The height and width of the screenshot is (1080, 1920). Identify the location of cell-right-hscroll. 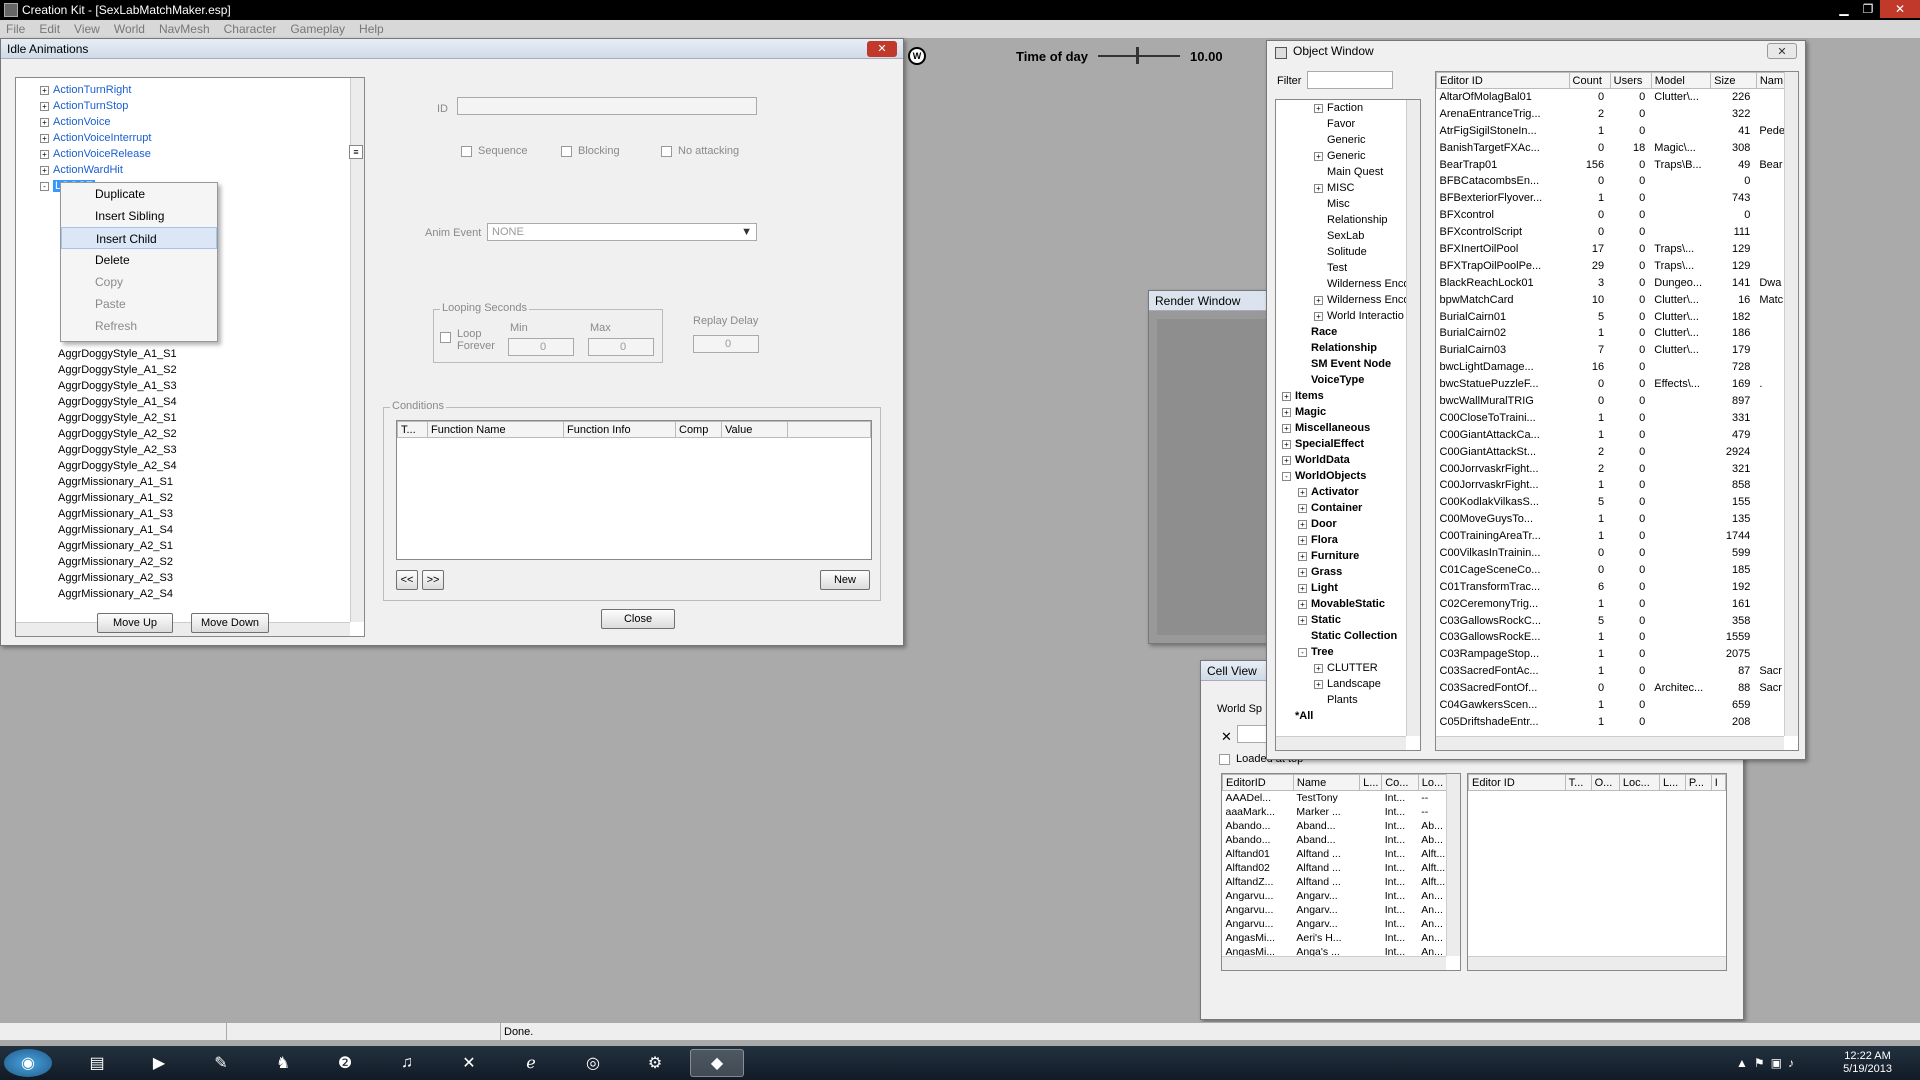
(1597, 963).